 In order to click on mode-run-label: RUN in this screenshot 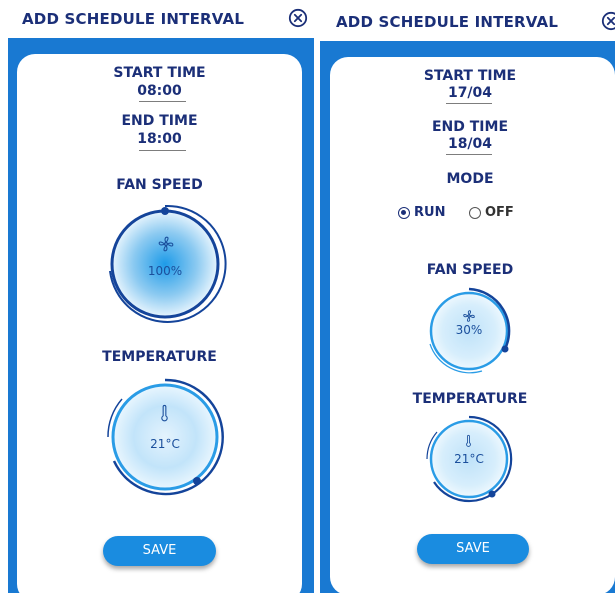, I will do `click(430, 212)`.